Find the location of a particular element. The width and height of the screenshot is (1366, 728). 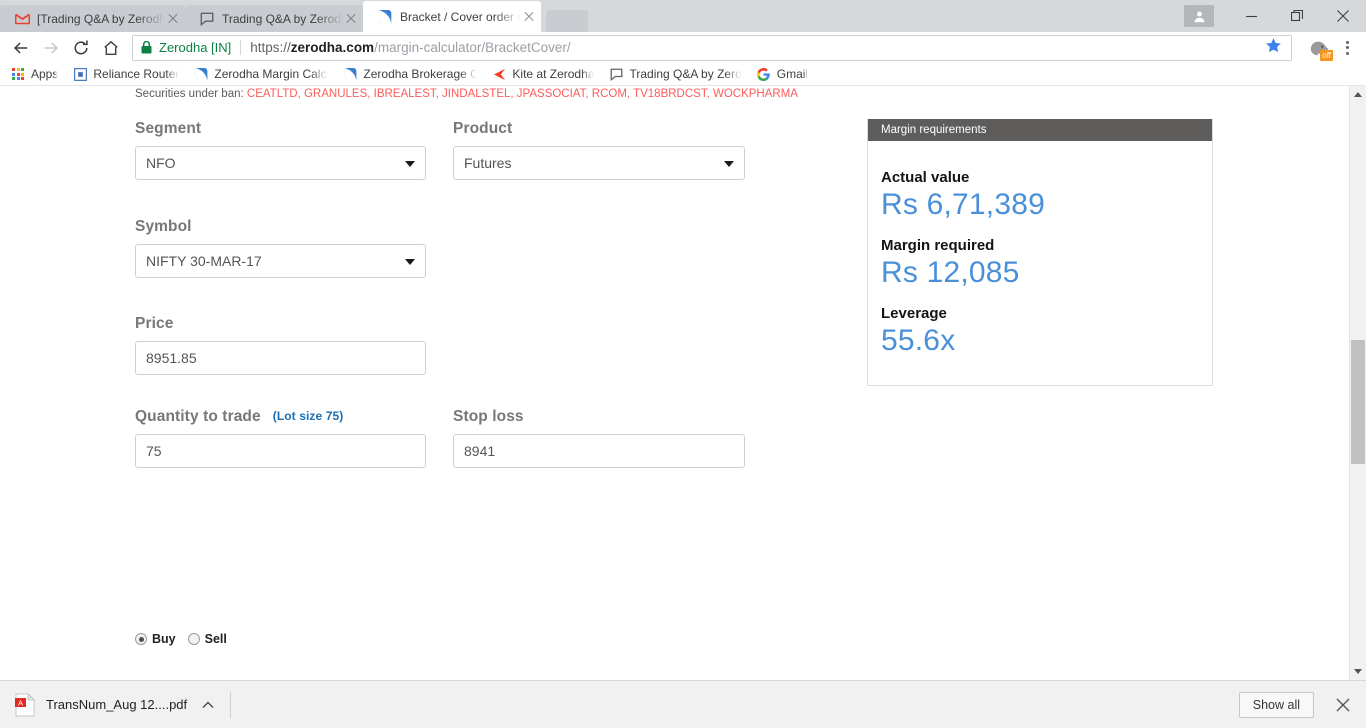

bookmark-gmail: Gmail is located at coordinates (782, 74).